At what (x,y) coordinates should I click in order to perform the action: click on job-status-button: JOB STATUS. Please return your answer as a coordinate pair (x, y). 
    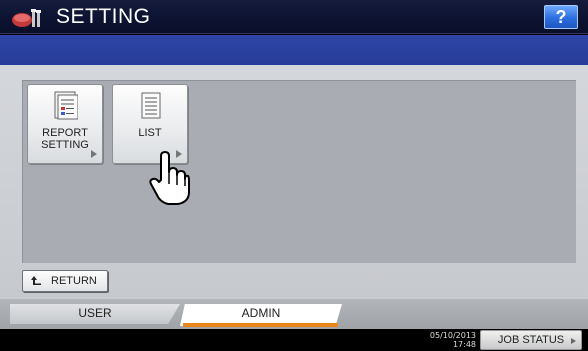
    Looking at the image, I should click on (531, 340).